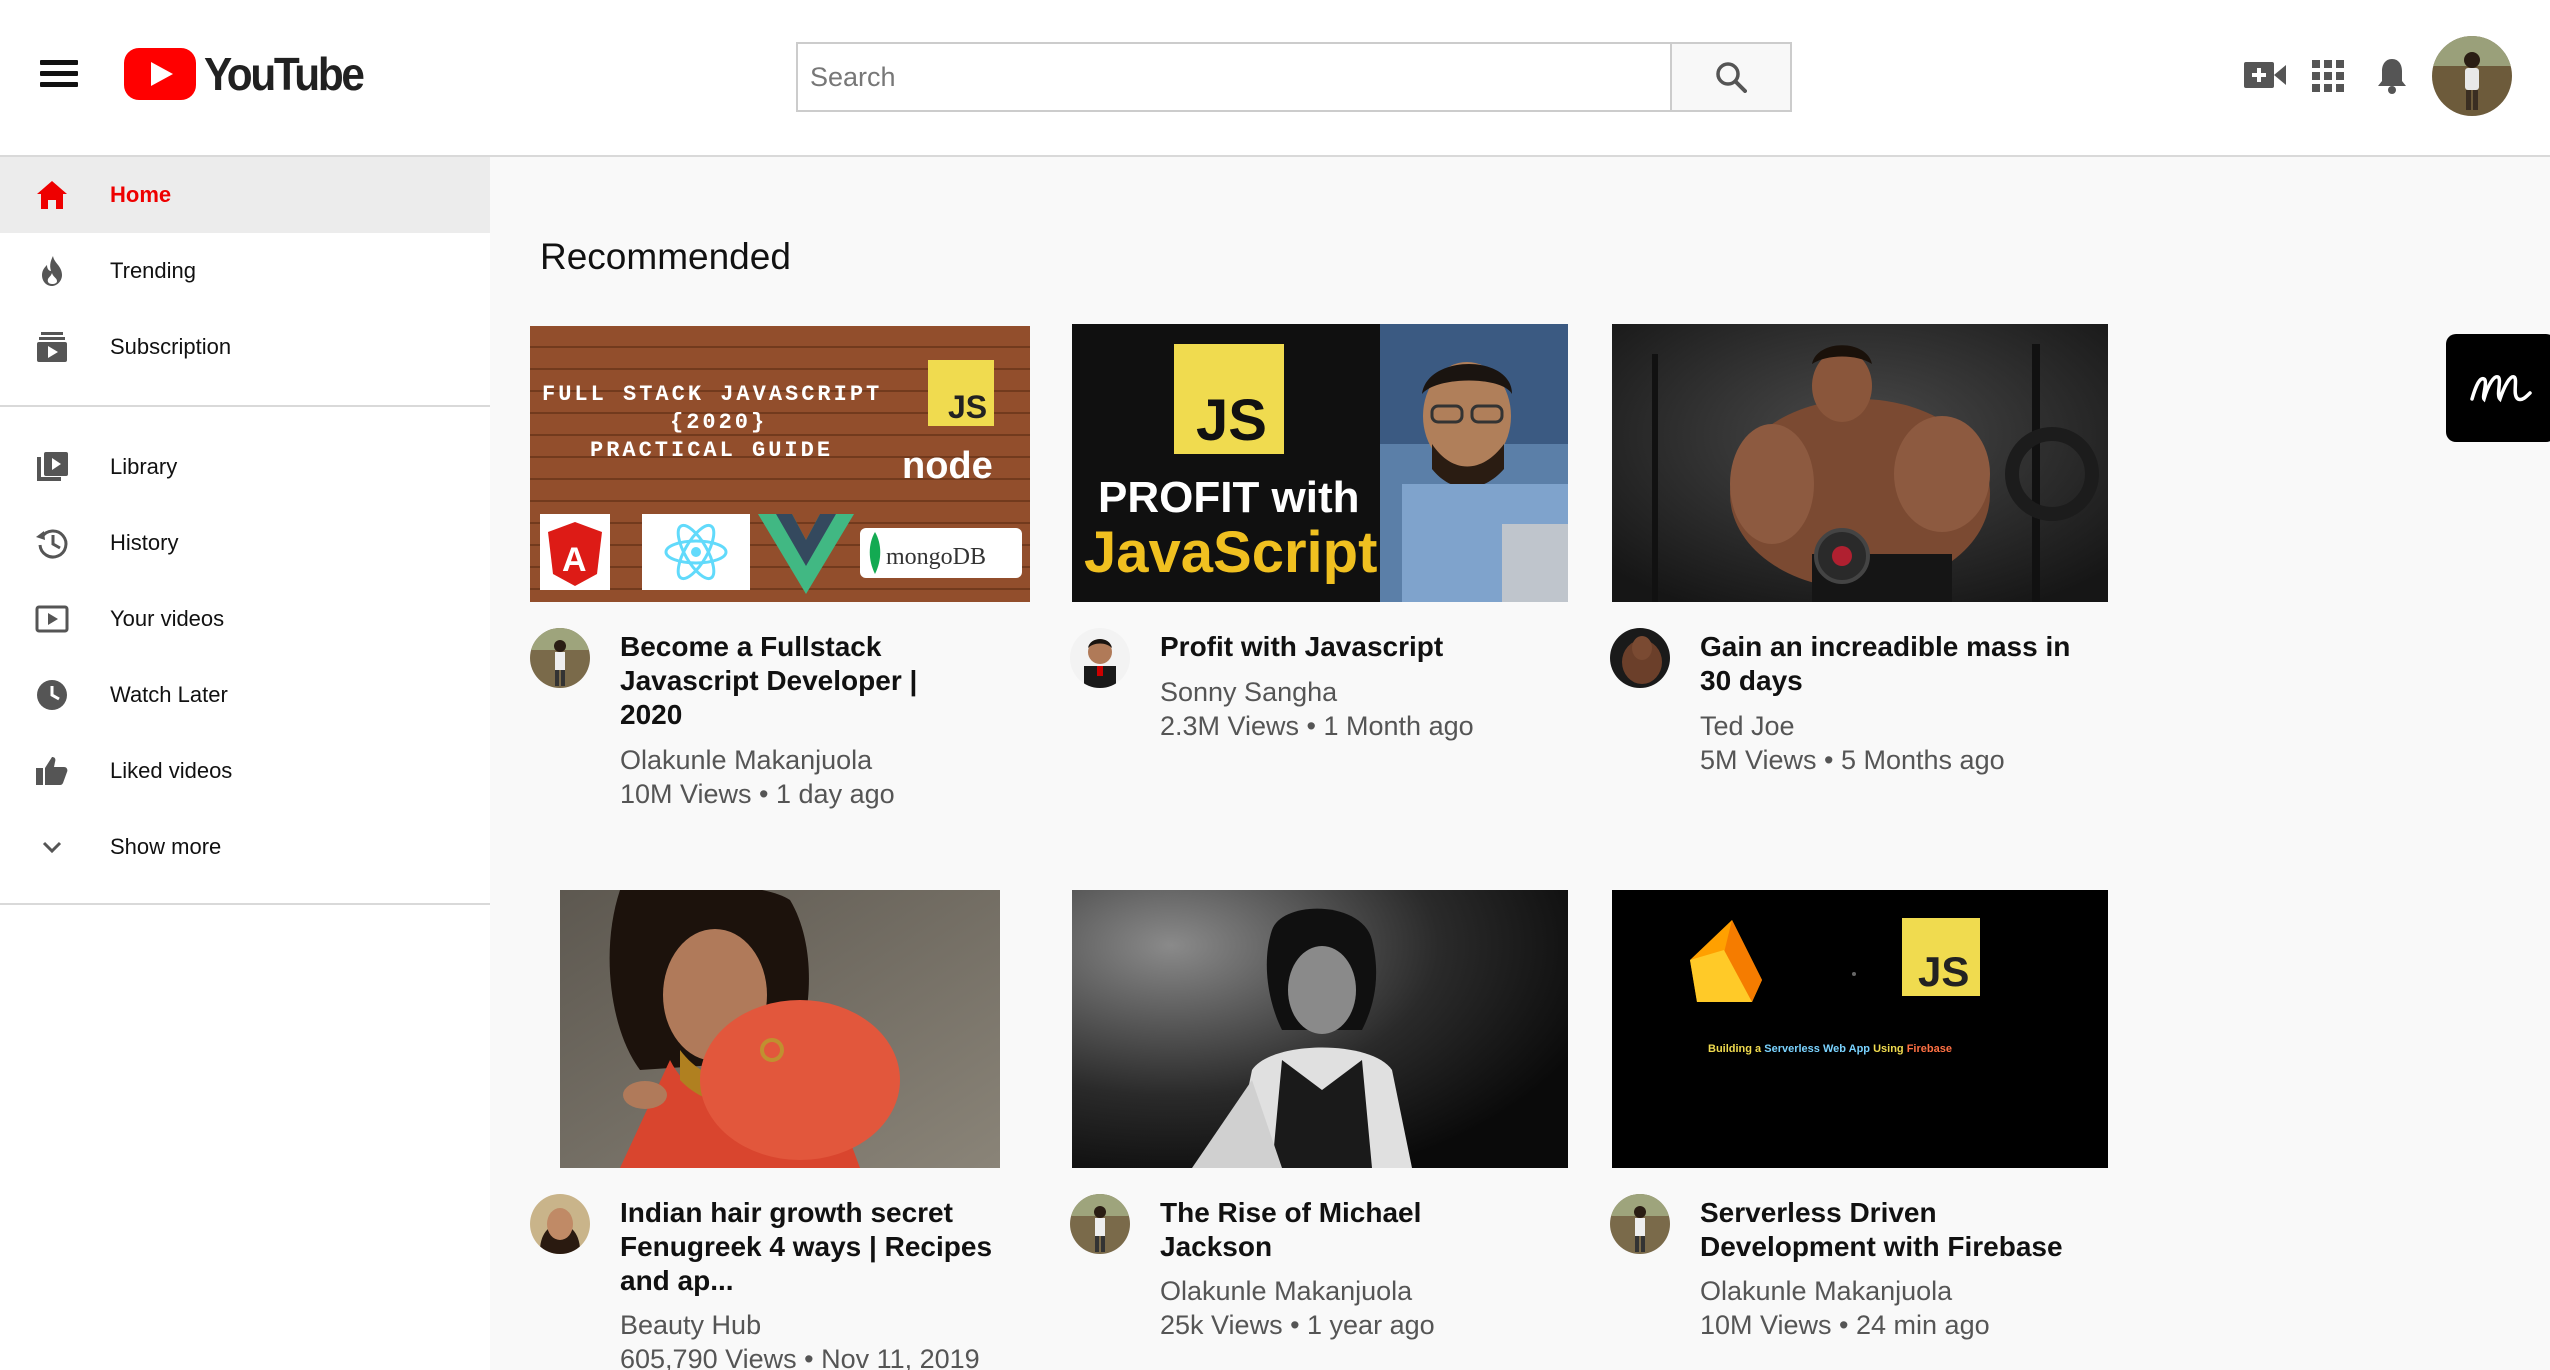  Describe the element at coordinates (751, 646) in the screenshot. I see `video-title-line: Become a Fullstack` at that location.